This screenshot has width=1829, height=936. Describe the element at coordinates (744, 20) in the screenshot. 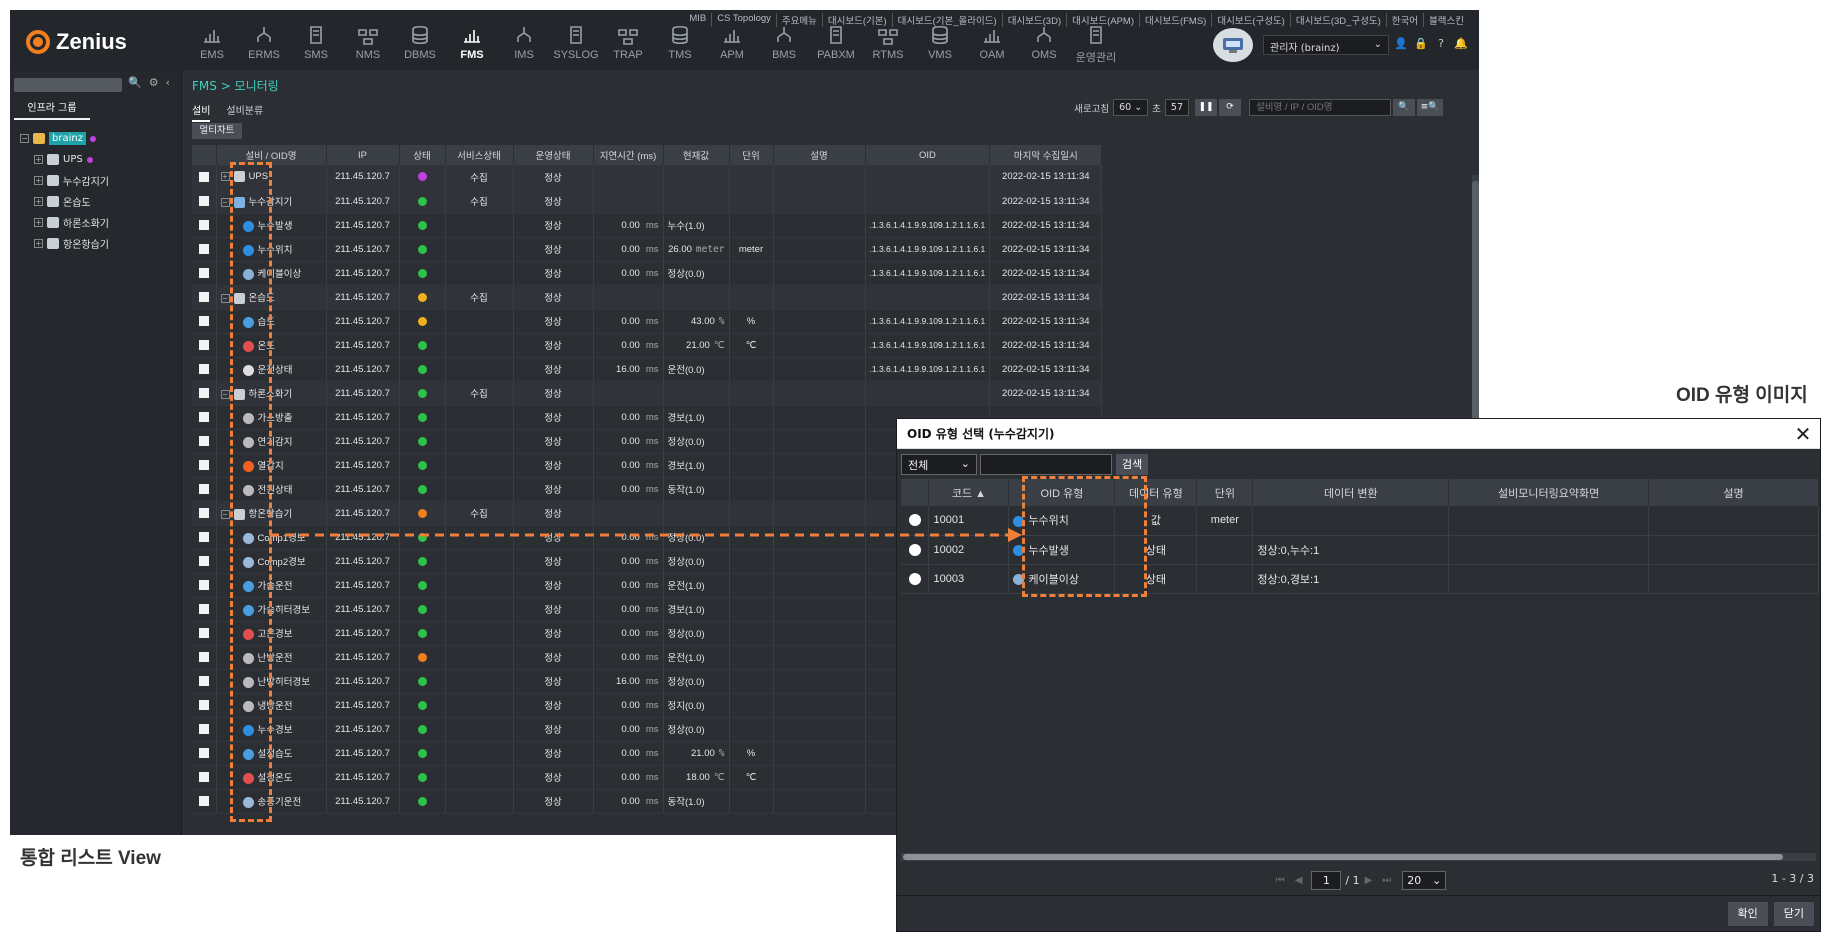

I see `top-link: CS Topology` at that location.